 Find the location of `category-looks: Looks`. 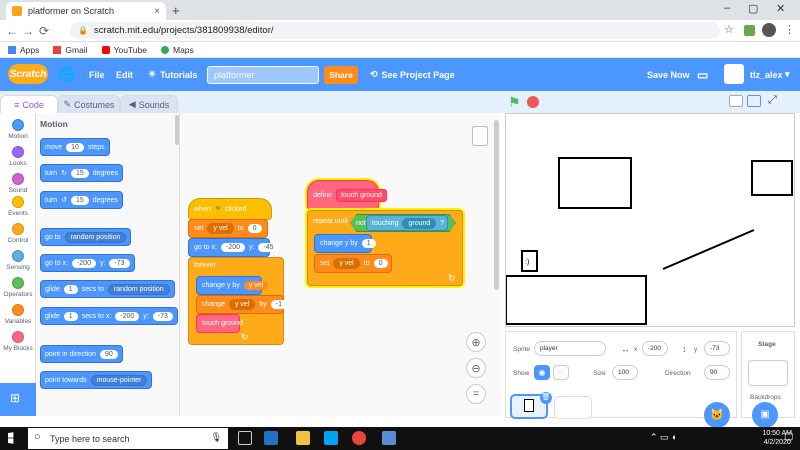

category-looks: Looks is located at coordinates (18, 156).